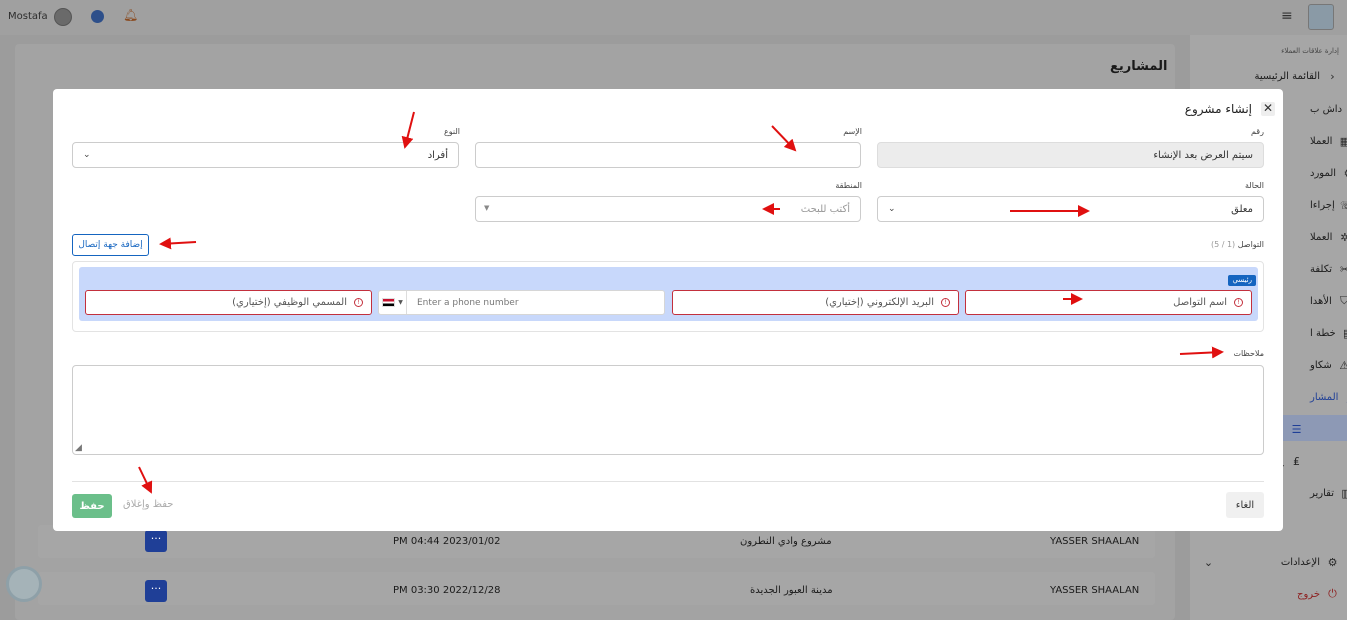  I want to click on annotation-arrow-add-contact, so click(178, 243).